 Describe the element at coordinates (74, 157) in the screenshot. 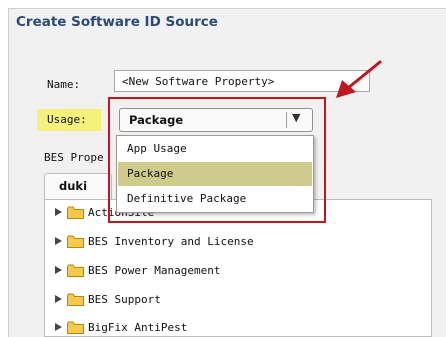

I see `bes-properties-label: BES Prope` at that location.